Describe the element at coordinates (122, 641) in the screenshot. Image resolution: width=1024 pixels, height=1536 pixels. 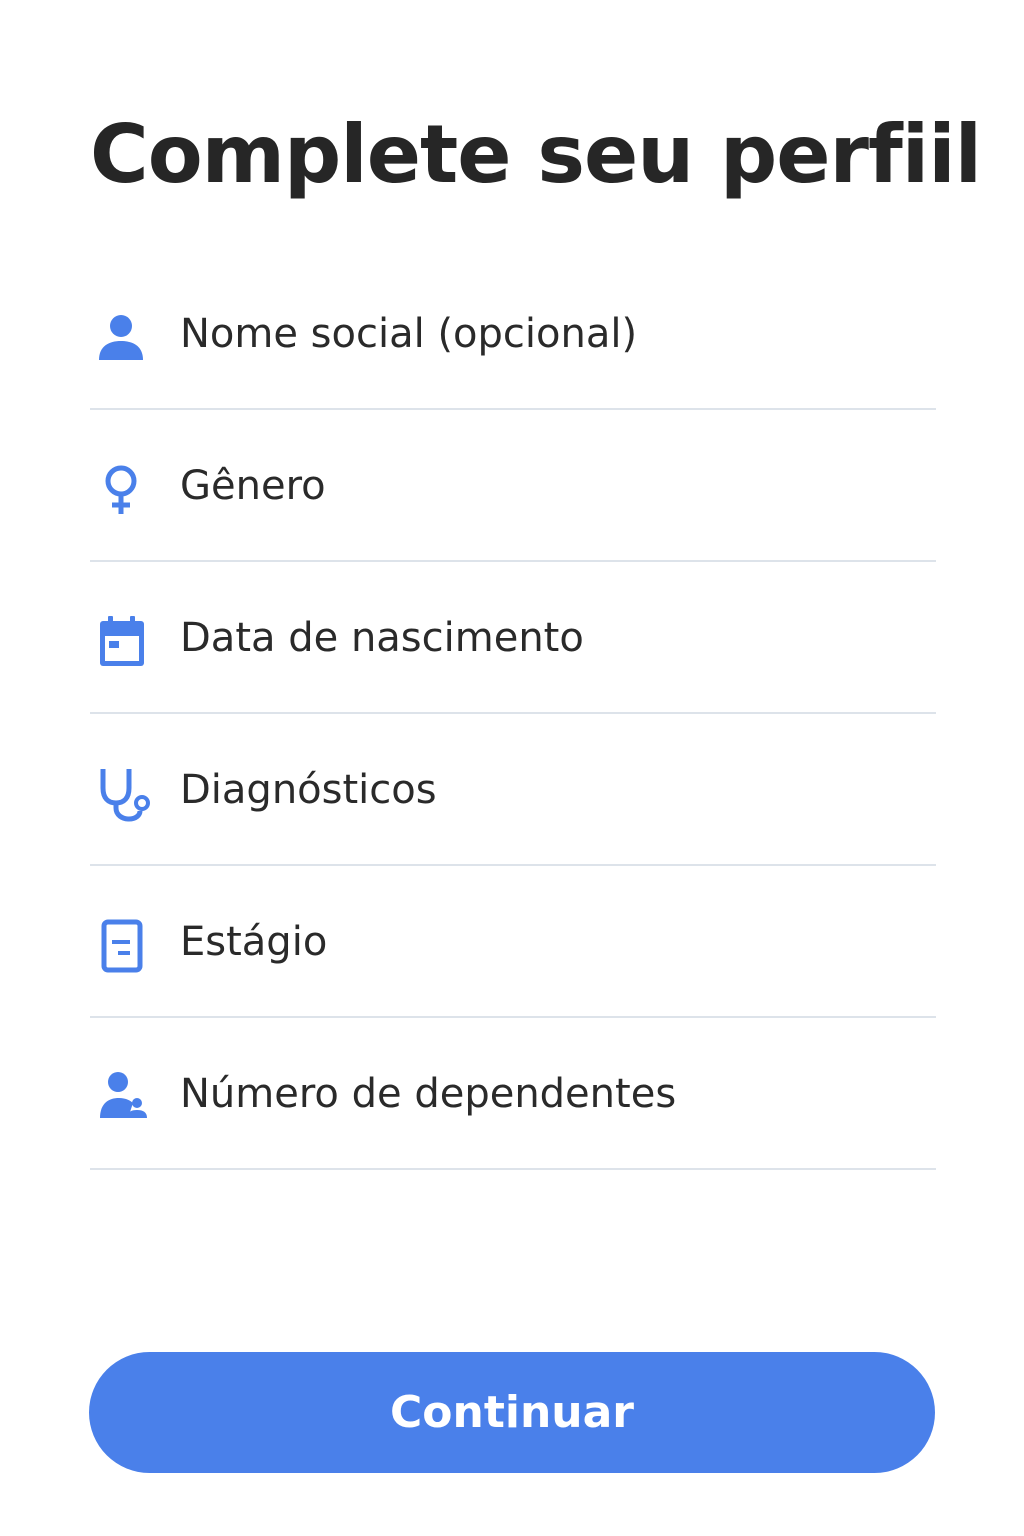
I see `calendar-icon` at that location.